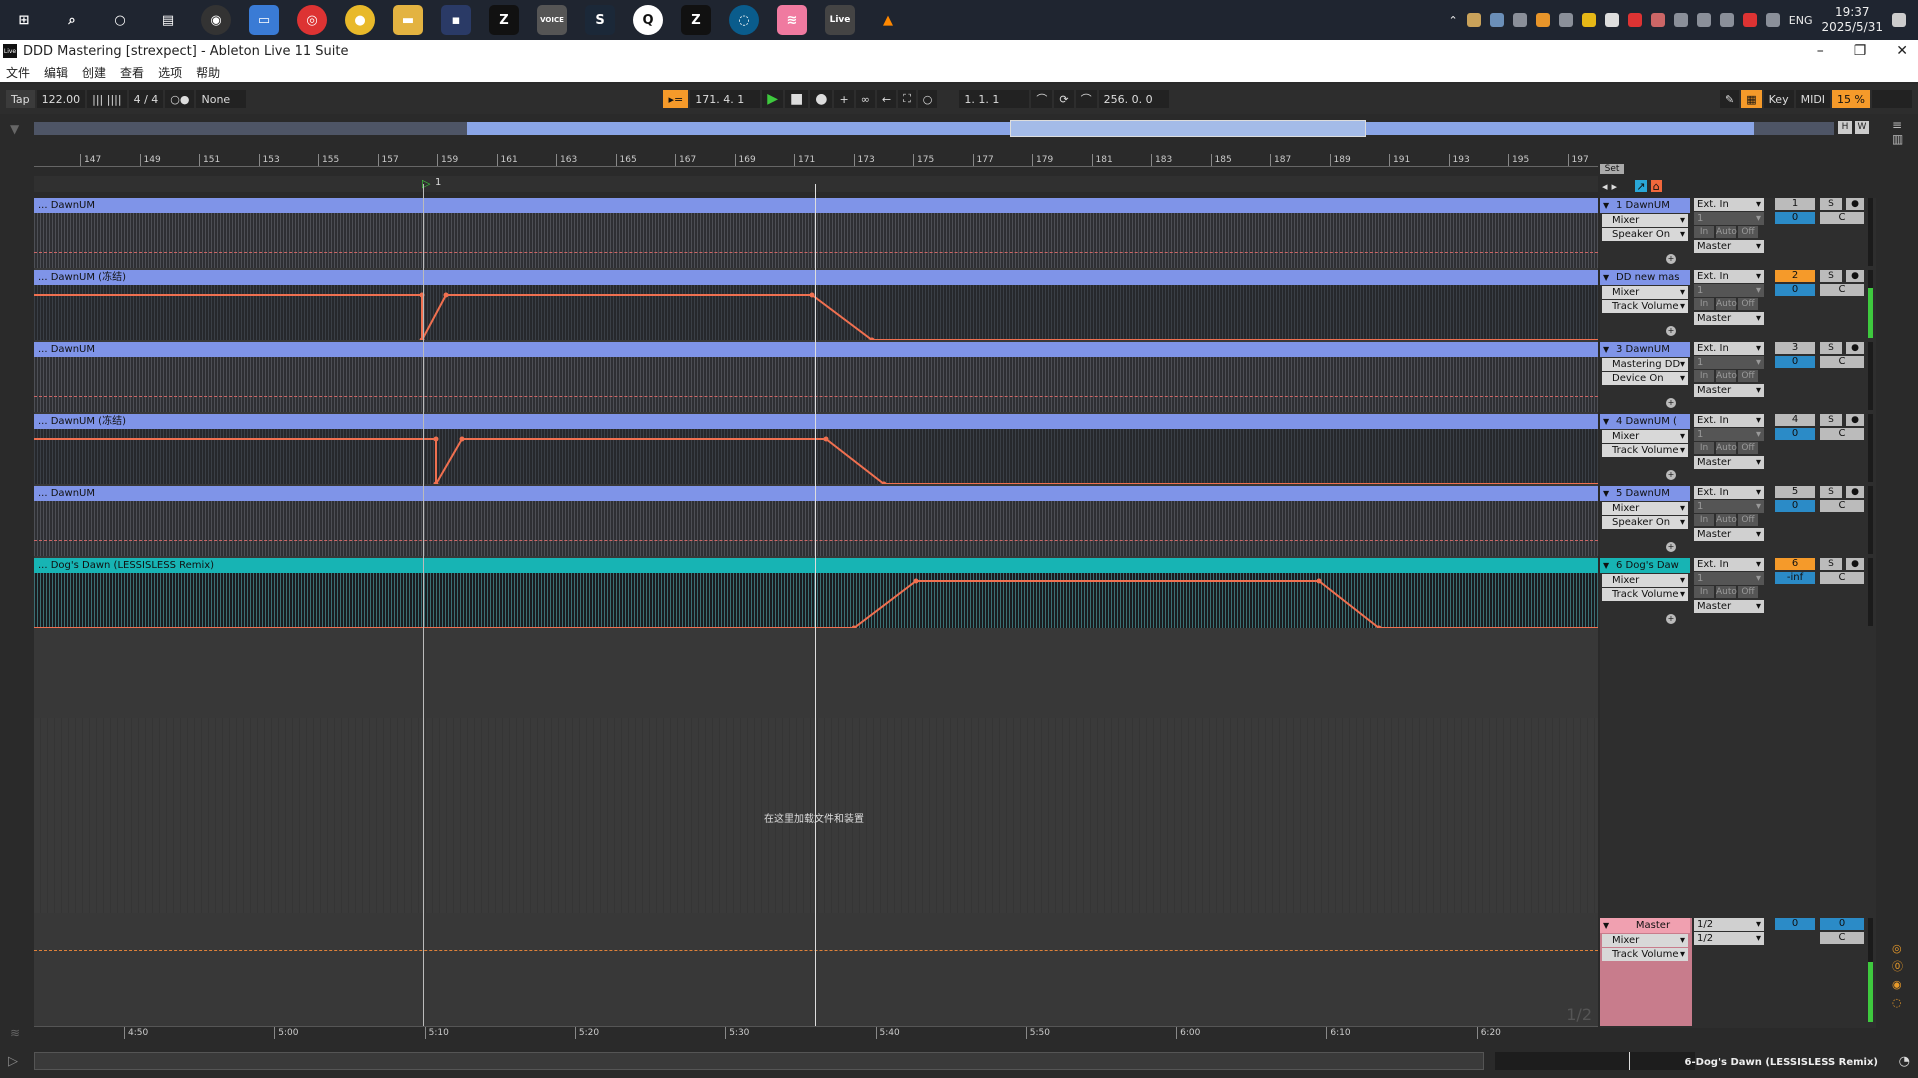 The height and width of the screenshot is (1078, 1918). What do you see at coordinates (1645, 493) in the screenshot?
I see `track-name: 5 DawnUM` at bounding box center [1645, 493].